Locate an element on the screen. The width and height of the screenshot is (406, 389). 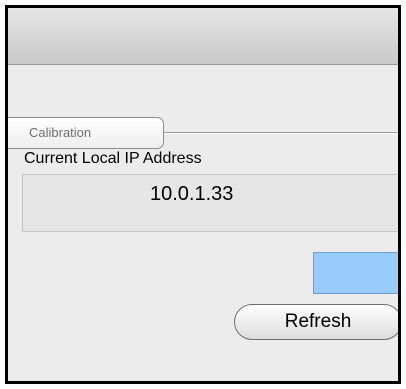
ip-address-value: 10.0.1.33 is located at coordinates (192, 194).